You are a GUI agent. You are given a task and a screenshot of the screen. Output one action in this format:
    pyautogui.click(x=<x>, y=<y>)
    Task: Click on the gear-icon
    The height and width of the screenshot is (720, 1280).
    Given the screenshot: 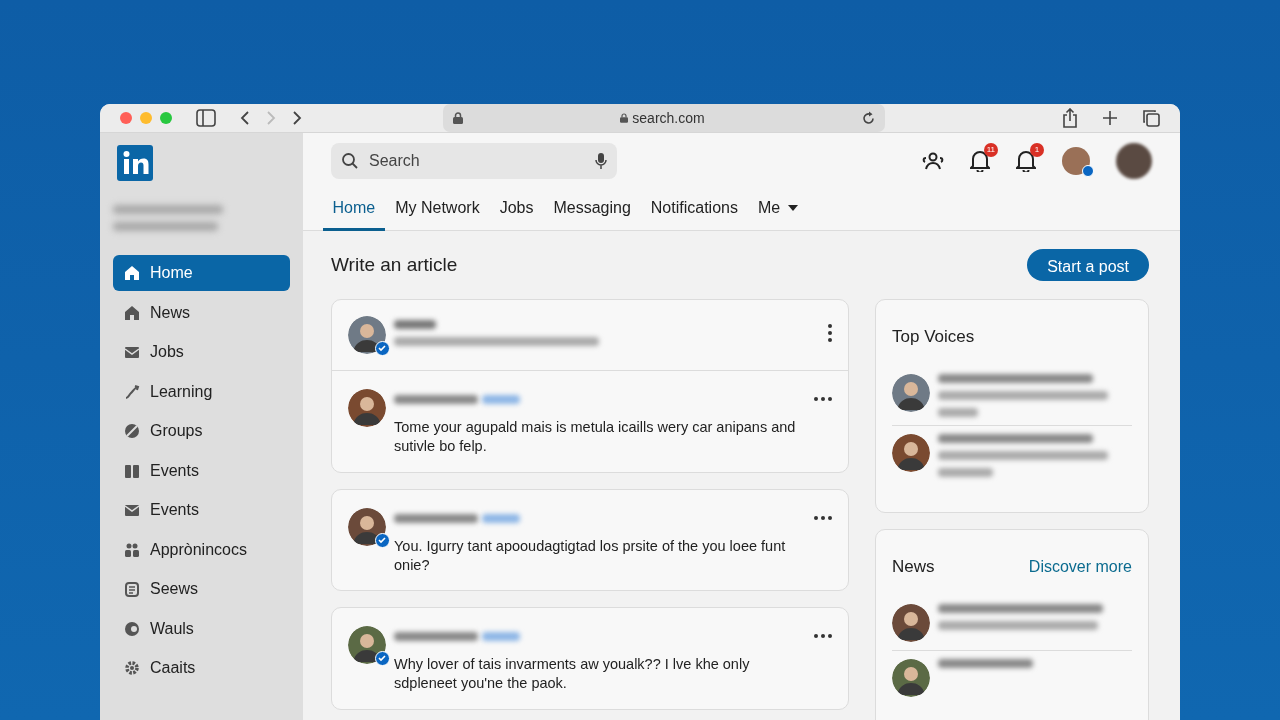 What is the action you would take?
    pyautogui.click(x=132, y=668)
    